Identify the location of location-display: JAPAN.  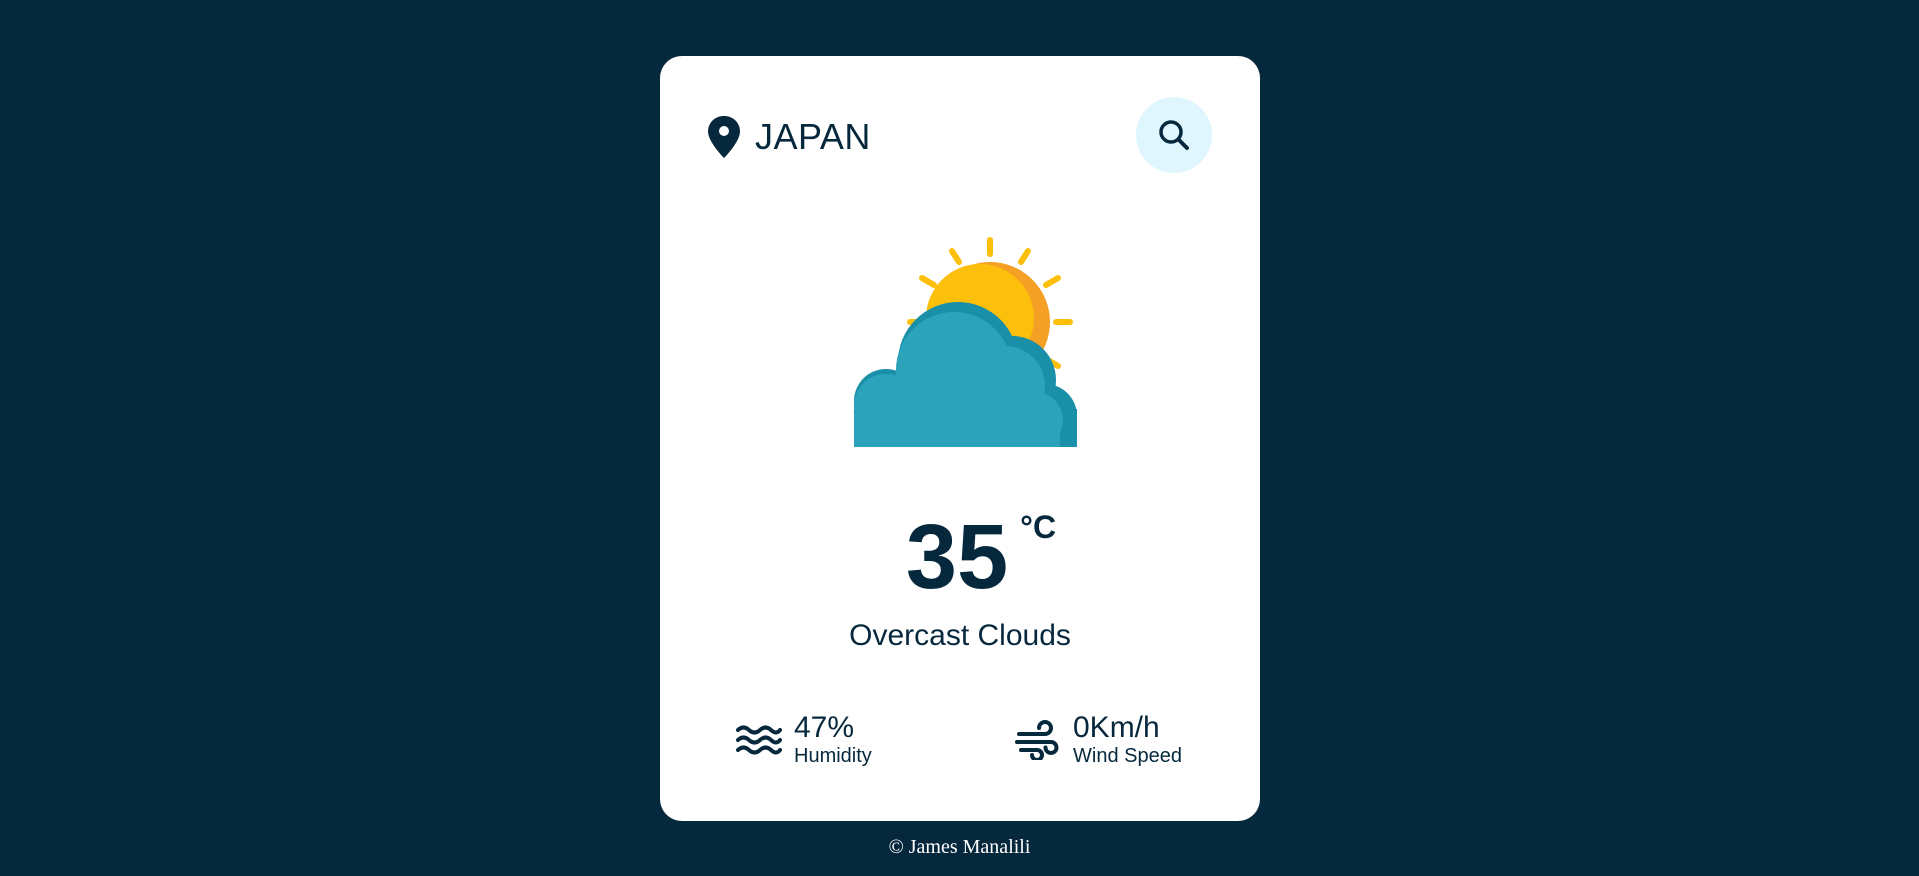
(788, 137).